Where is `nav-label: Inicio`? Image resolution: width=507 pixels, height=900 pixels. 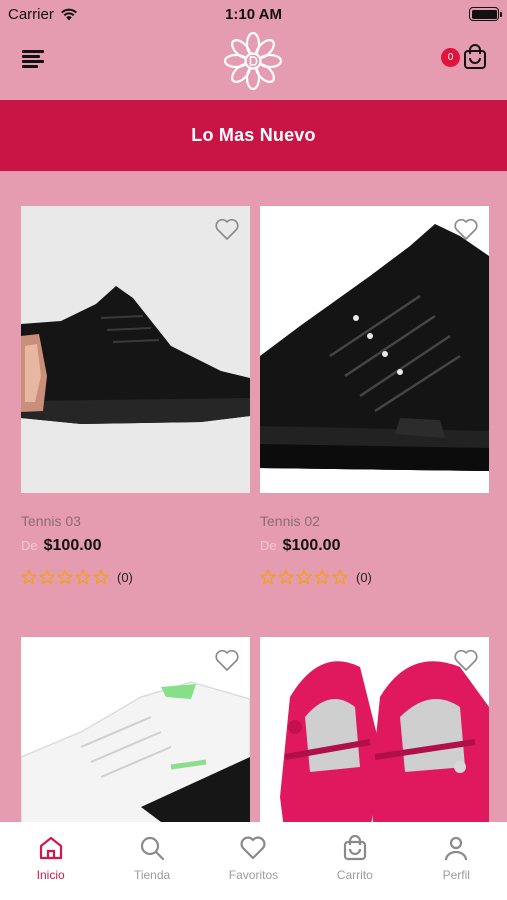
nav-label: Inicio is located at coordinates (50, 875).